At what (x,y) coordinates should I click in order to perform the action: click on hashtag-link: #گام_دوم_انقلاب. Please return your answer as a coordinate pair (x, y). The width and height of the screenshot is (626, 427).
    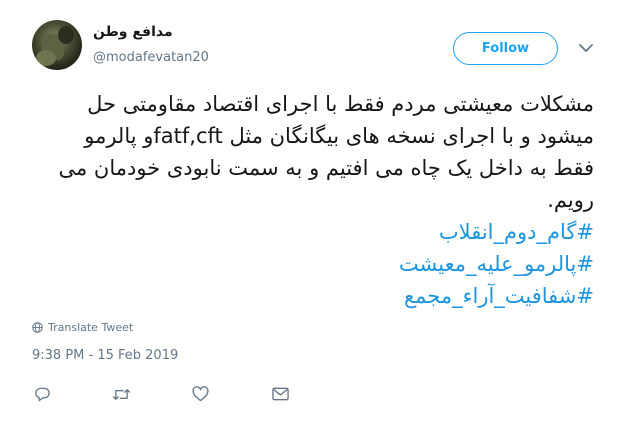
    Looking at the image, I should click on (314, 232).